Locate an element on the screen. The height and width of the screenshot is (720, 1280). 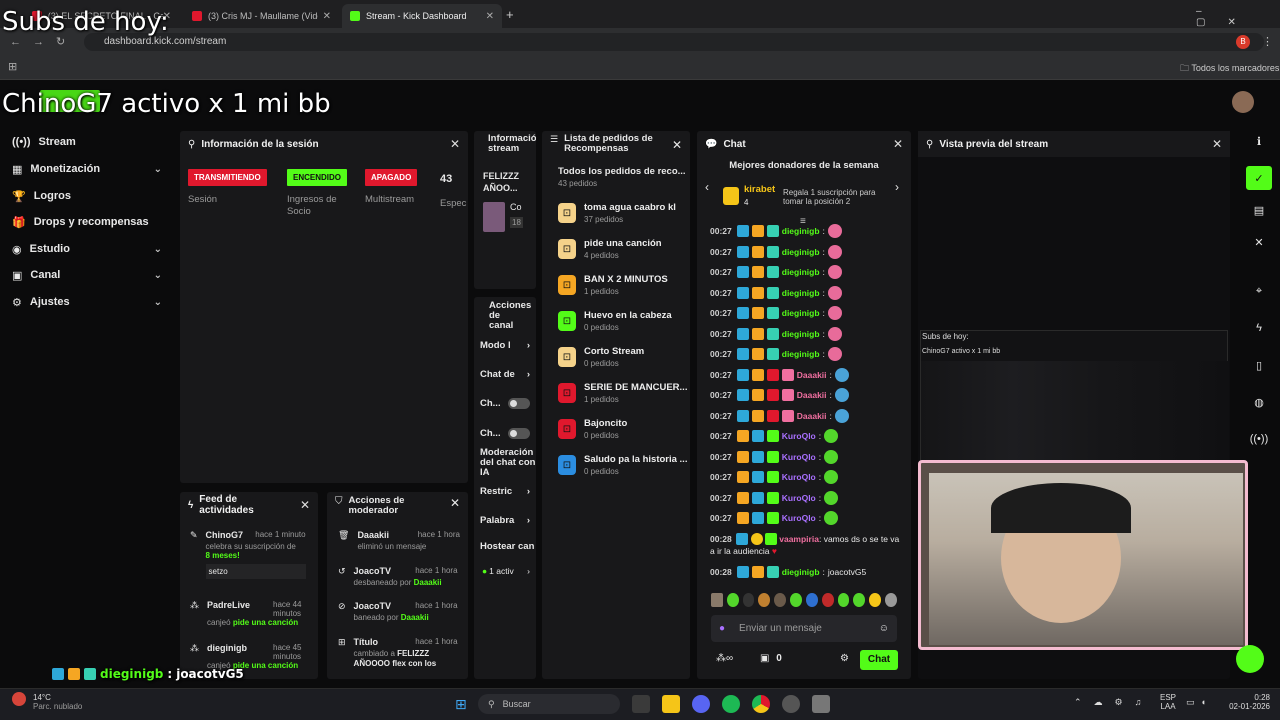
weather-icon is located at coordinates (19, 699).